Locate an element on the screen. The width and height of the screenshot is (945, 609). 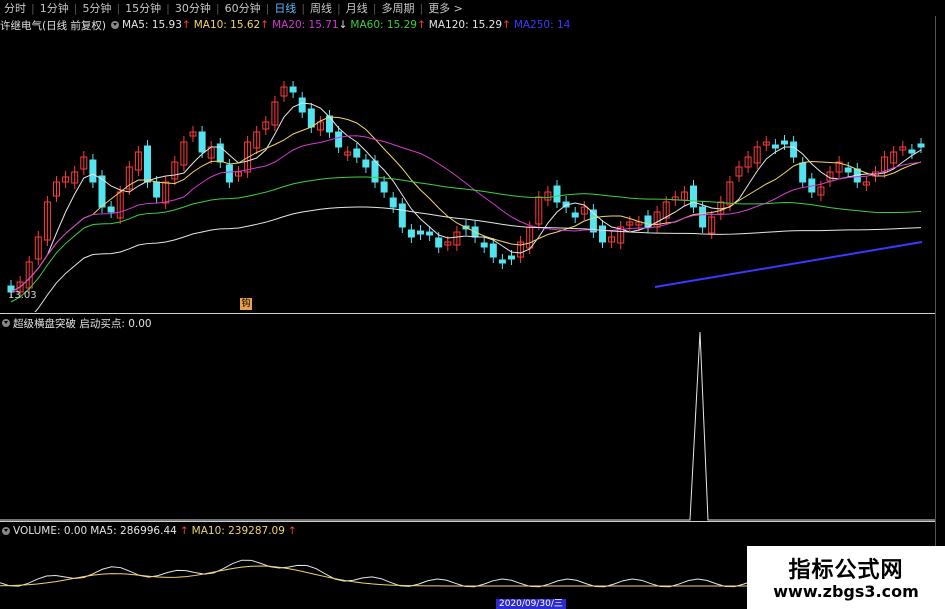
arrow-down-icon: ↓ is located at coordinates (343, 25).